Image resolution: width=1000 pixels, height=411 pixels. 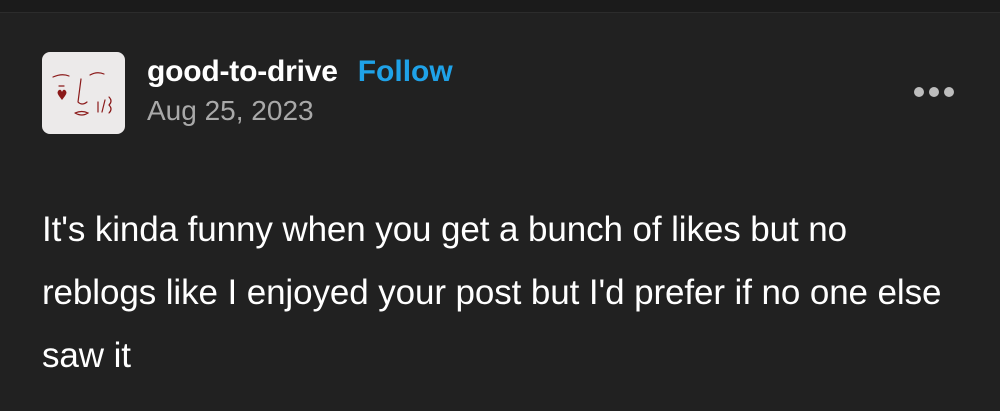 I want to click on post-date: Aug 25, 2023, so click(x=300, y=111).